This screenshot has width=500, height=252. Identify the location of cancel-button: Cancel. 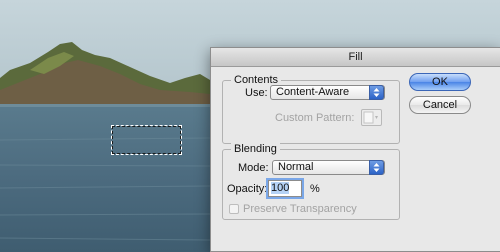
(440, 105).